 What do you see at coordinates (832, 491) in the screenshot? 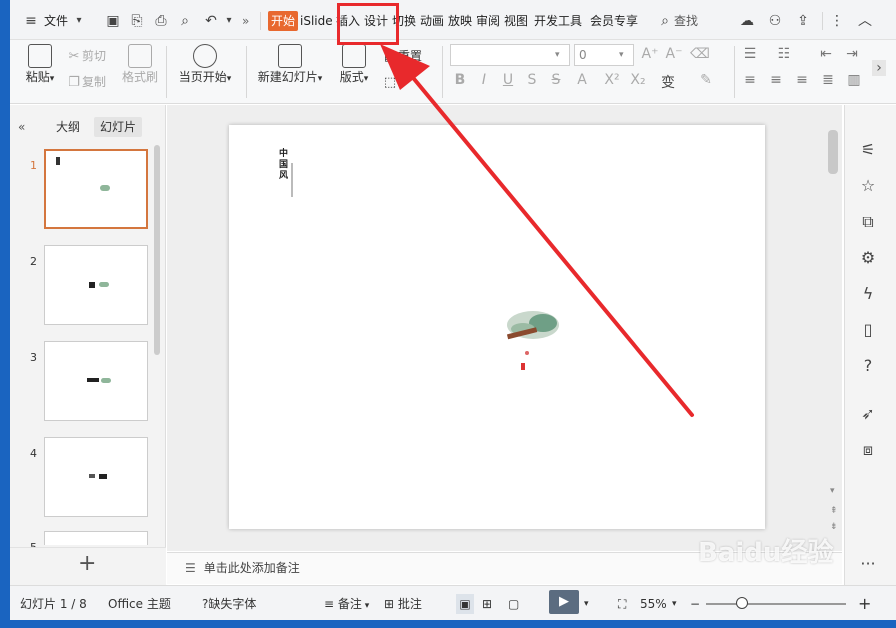
I see `scroll-down-icon: ▾` at bounding box center [832, 491].